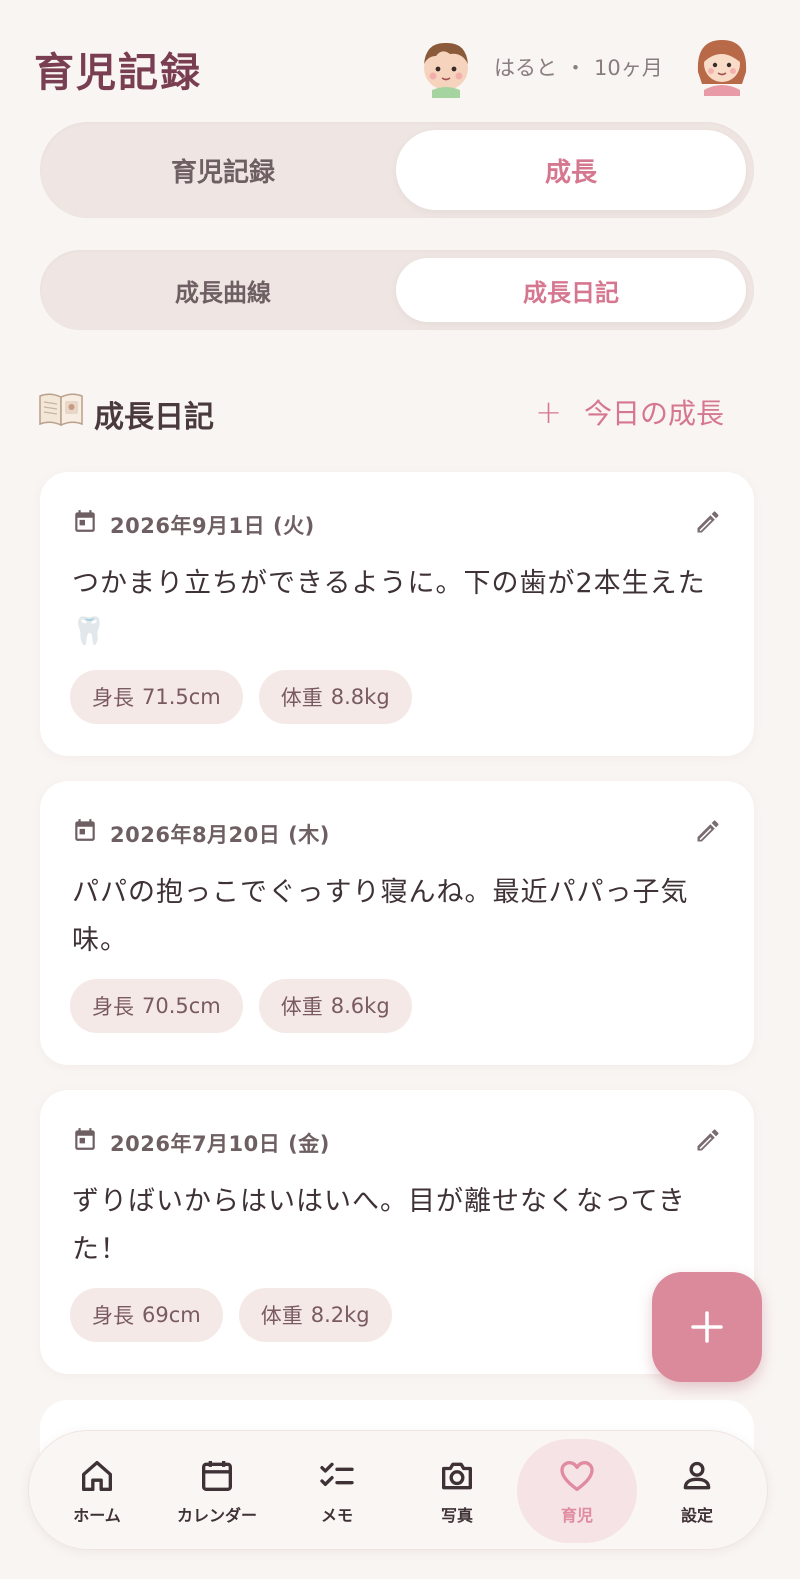 Image resolution: width=800 pixels, height=1579 pixels. I want to click on entry-date: 2026年7月10日 (金), so click(220, 1144).